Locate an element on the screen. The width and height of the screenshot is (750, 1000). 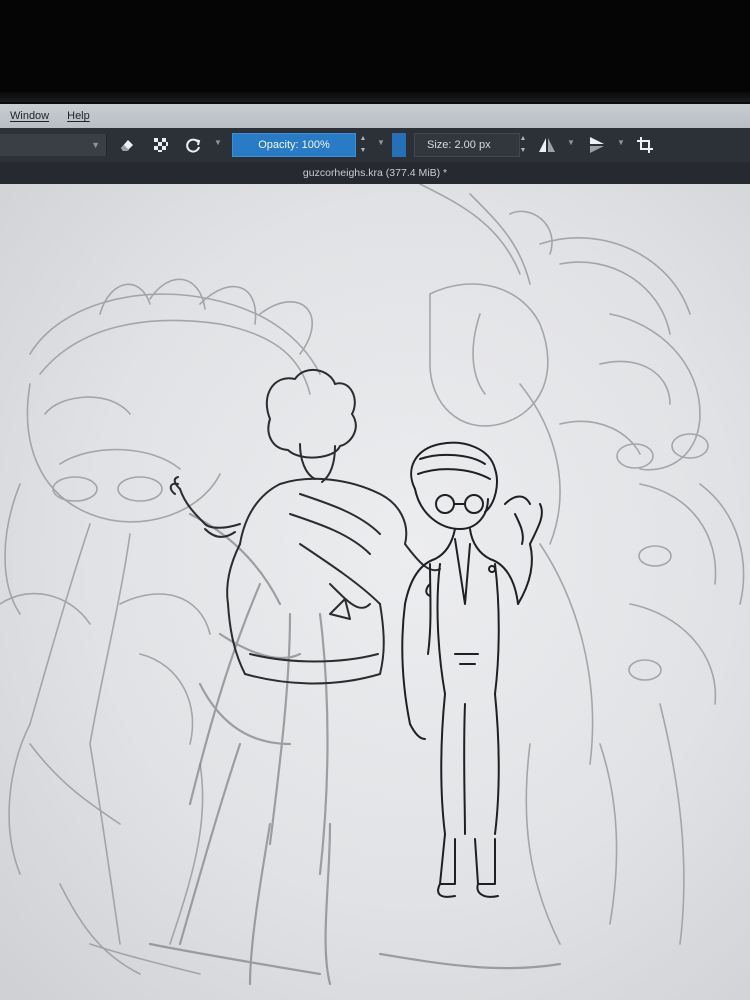
alpha-lock-icon is located at coordinates (161, 145).